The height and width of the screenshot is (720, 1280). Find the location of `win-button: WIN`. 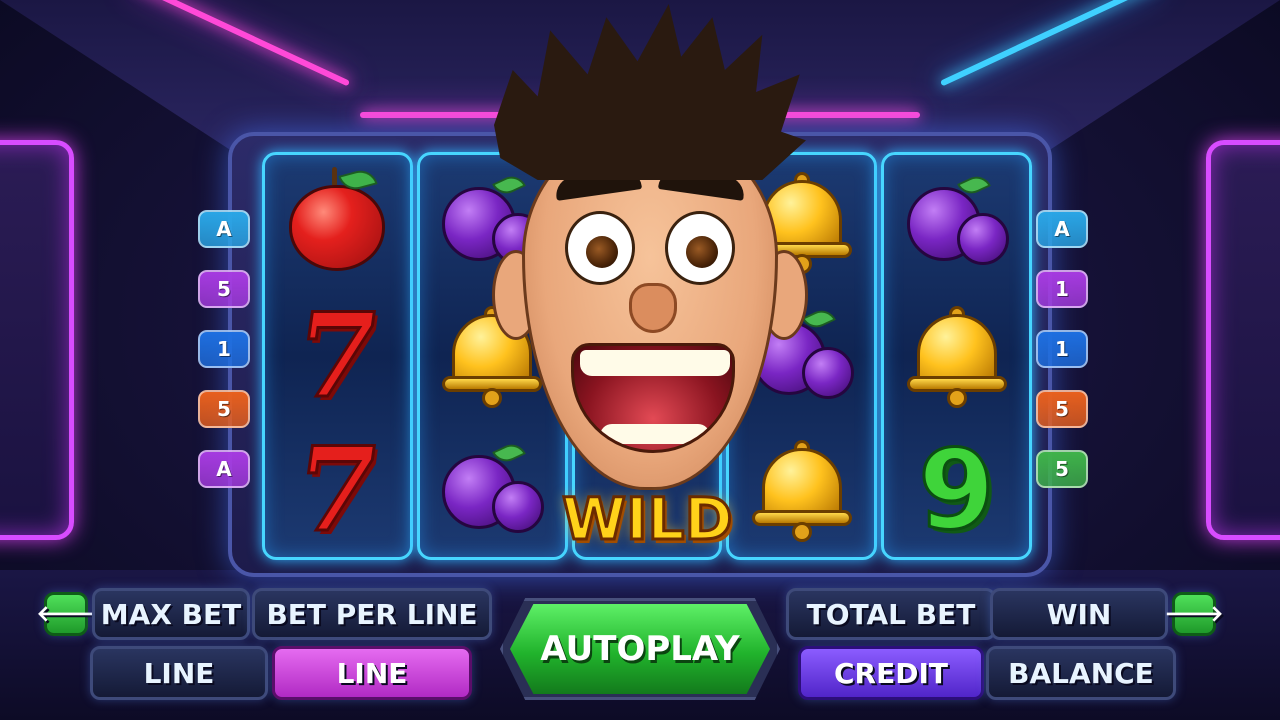

win-button: WIN is located at coordinates (1079, 614).